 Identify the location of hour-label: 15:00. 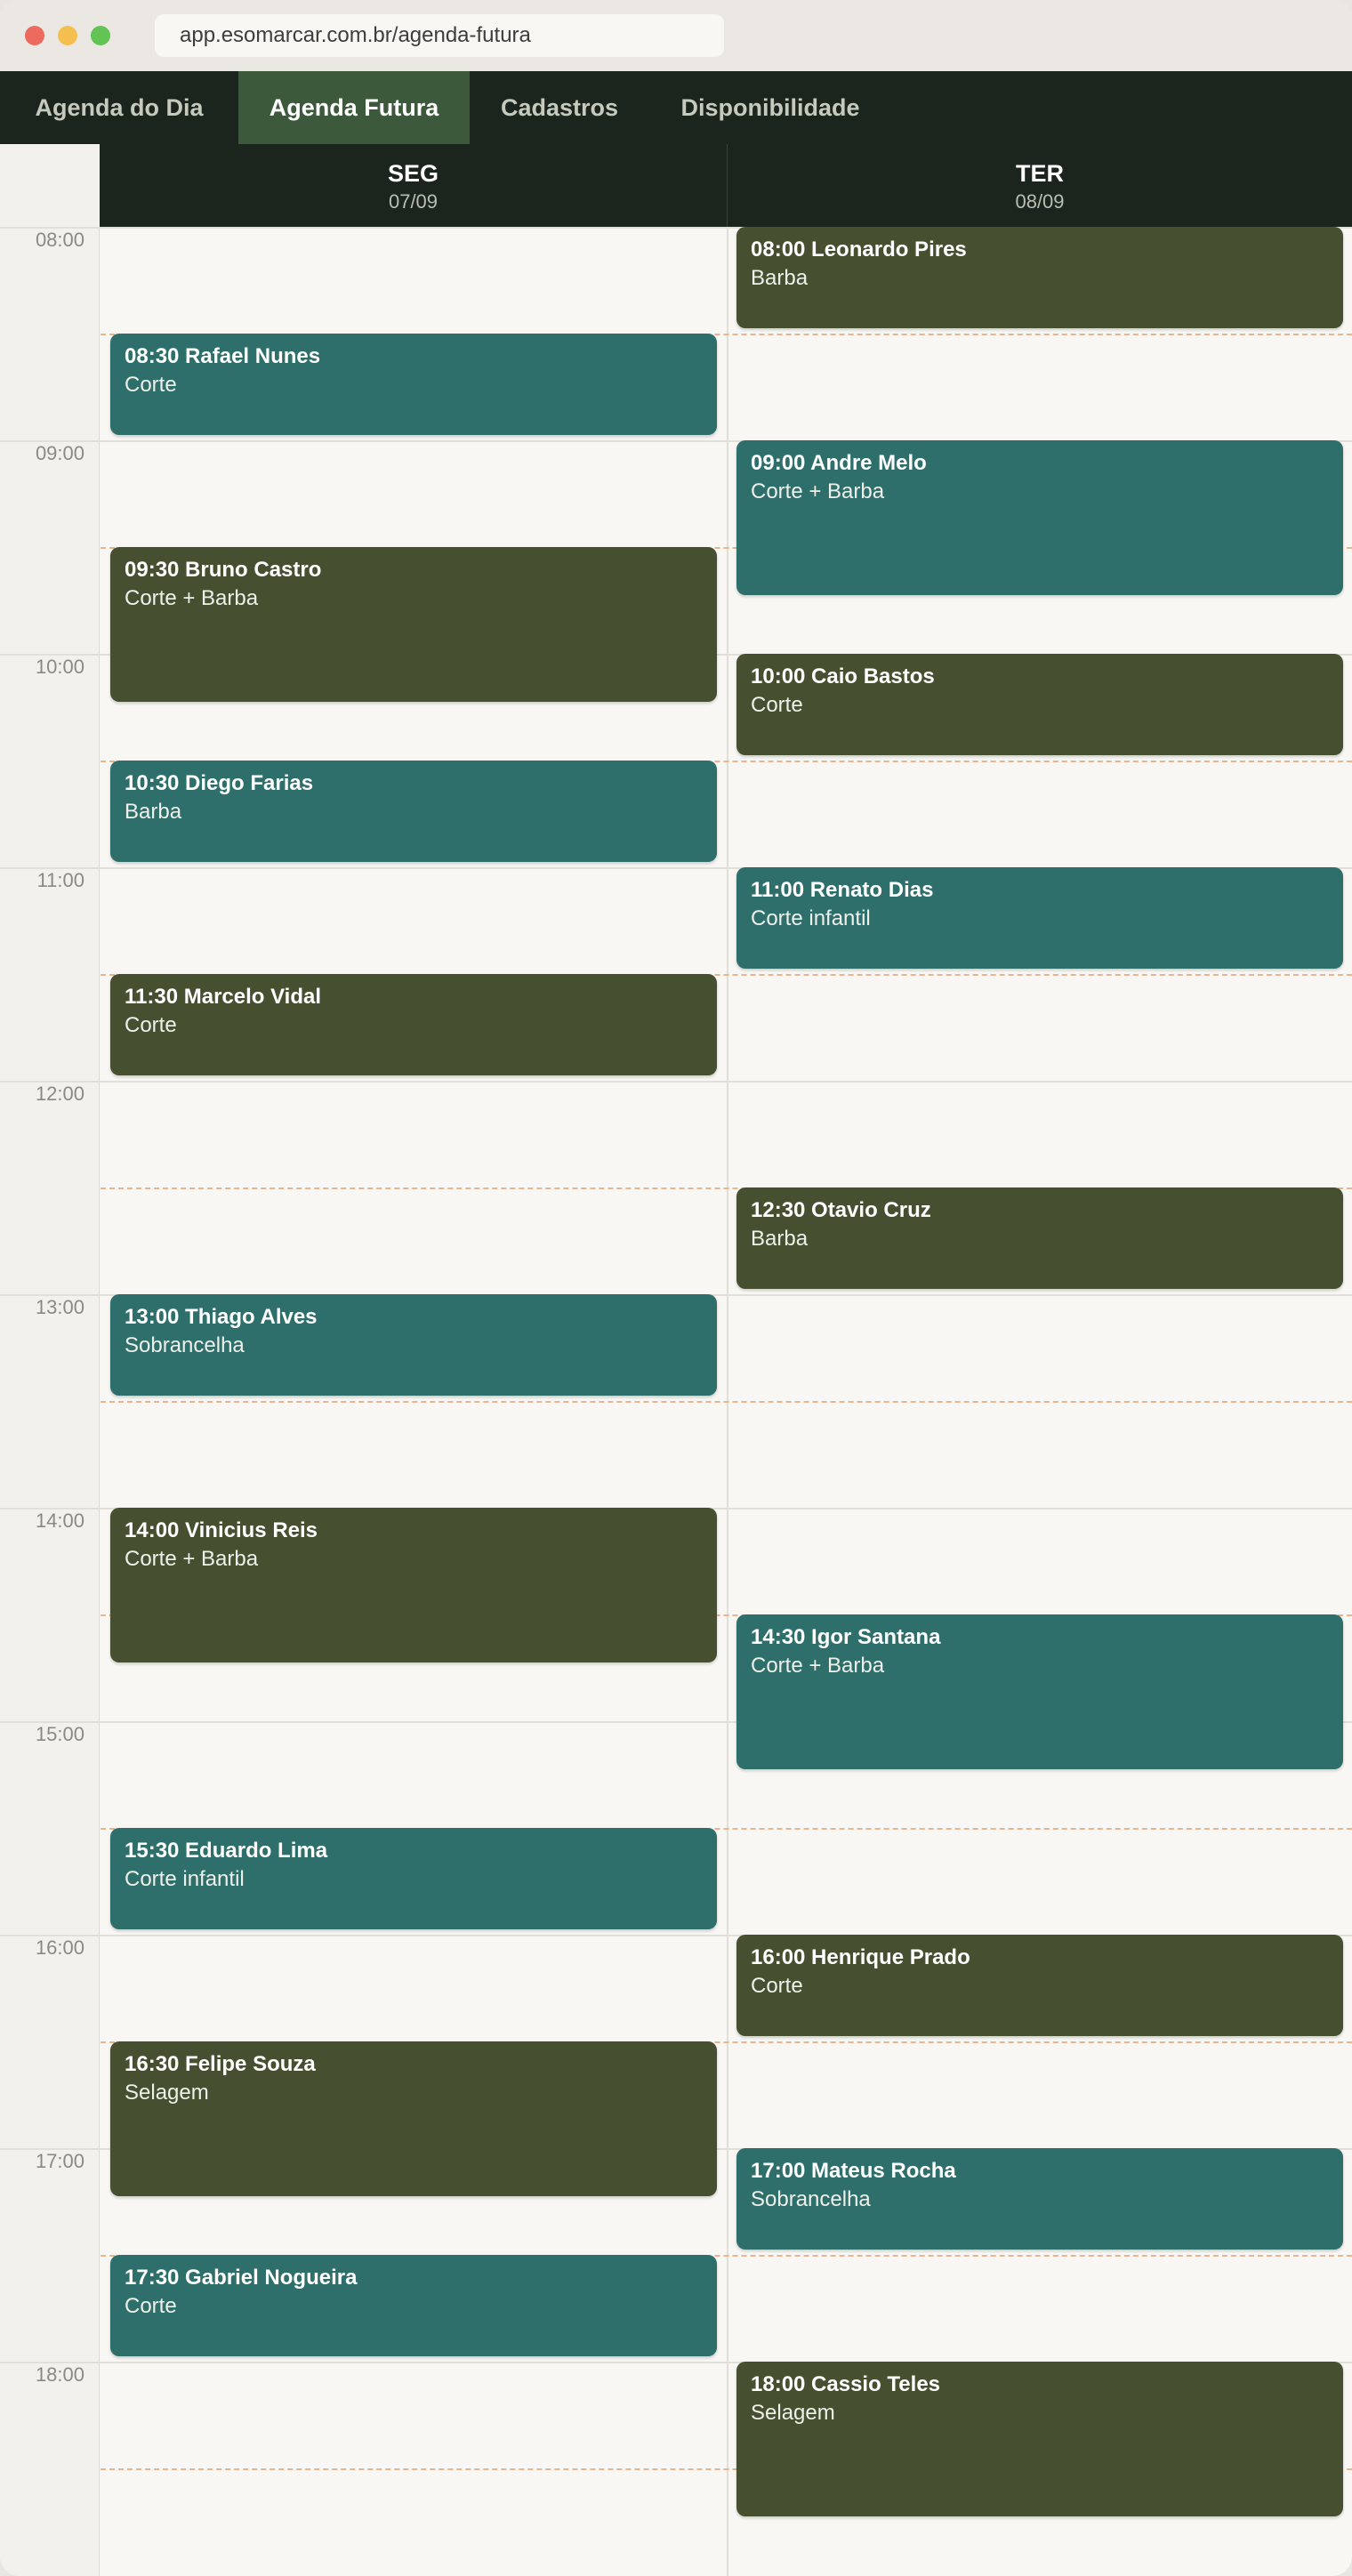
(59, 1734).